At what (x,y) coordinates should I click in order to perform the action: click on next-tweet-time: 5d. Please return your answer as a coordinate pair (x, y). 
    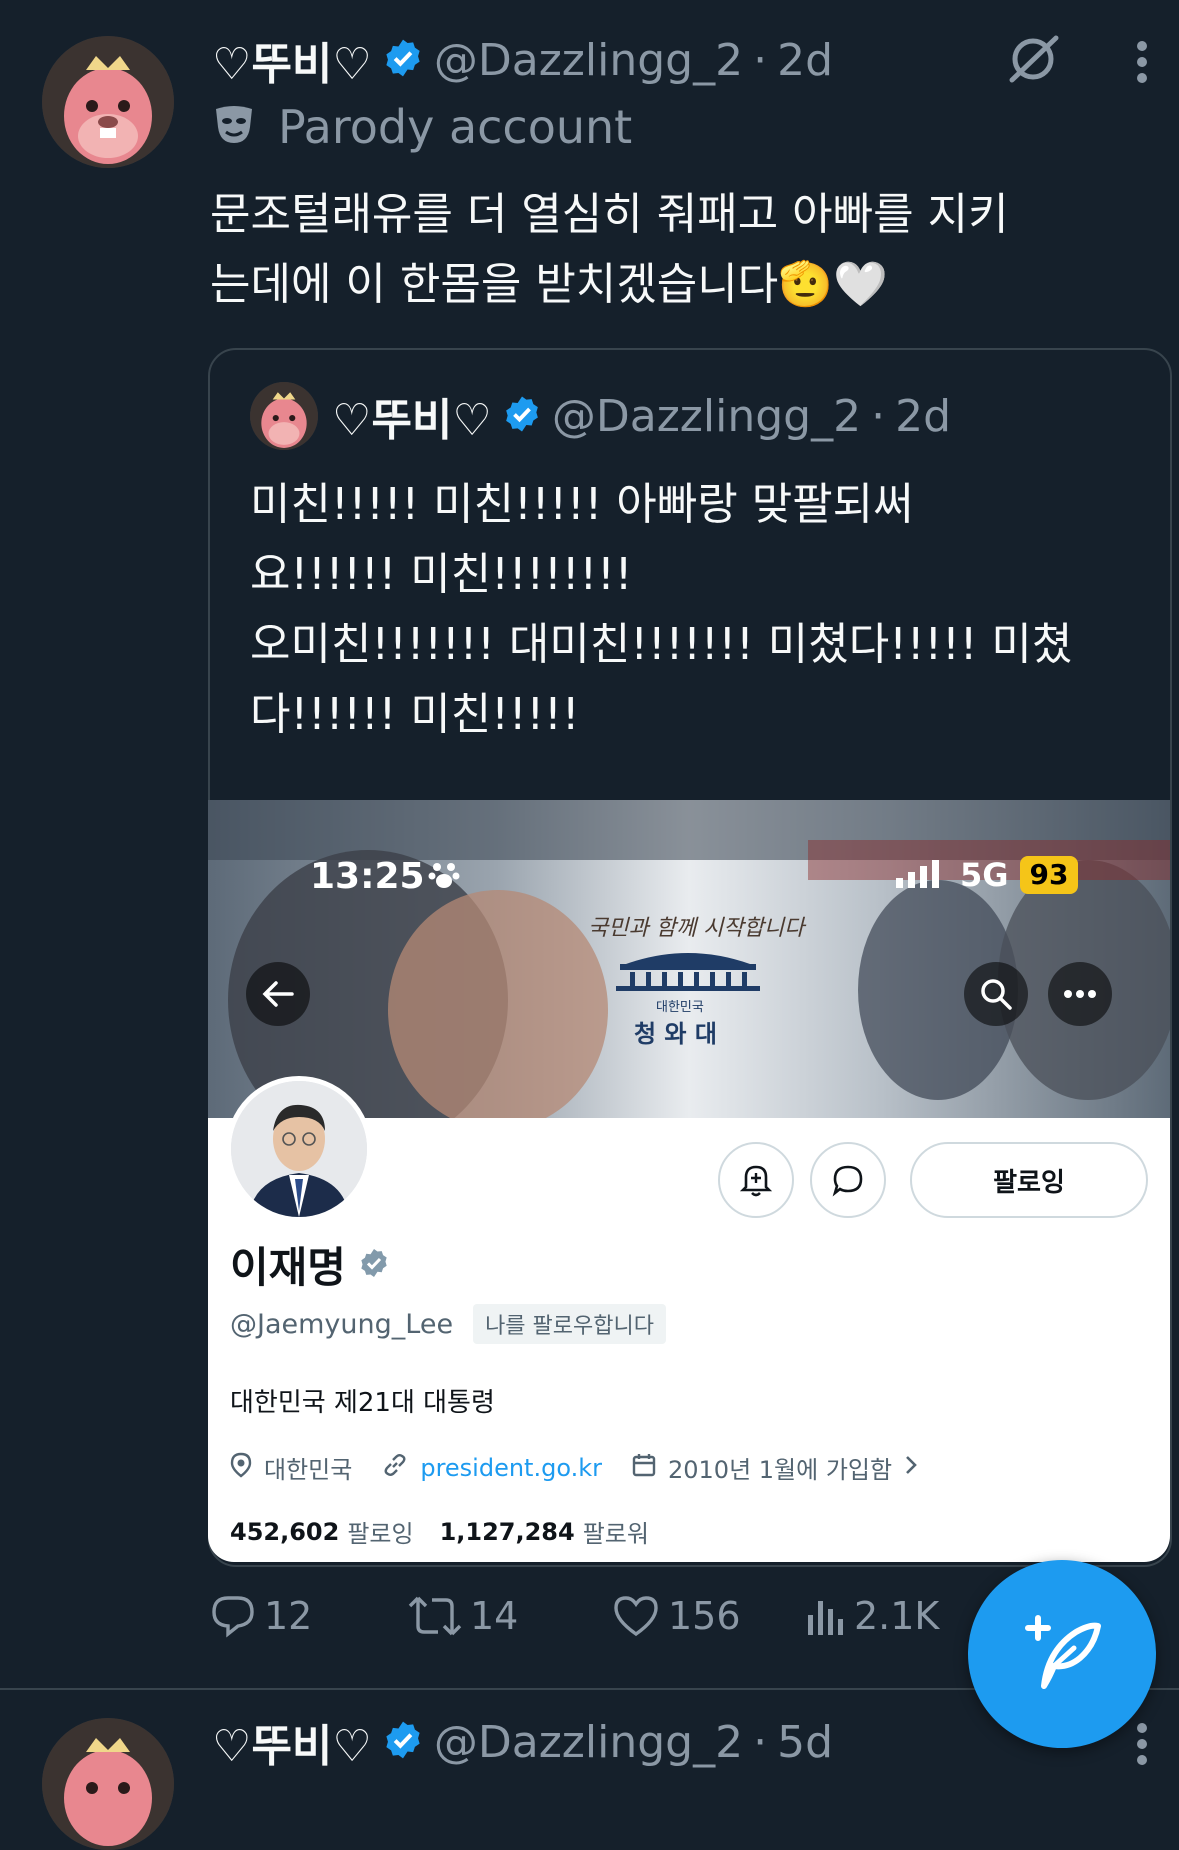
    Looking at the image, I should click on (805, 1742).